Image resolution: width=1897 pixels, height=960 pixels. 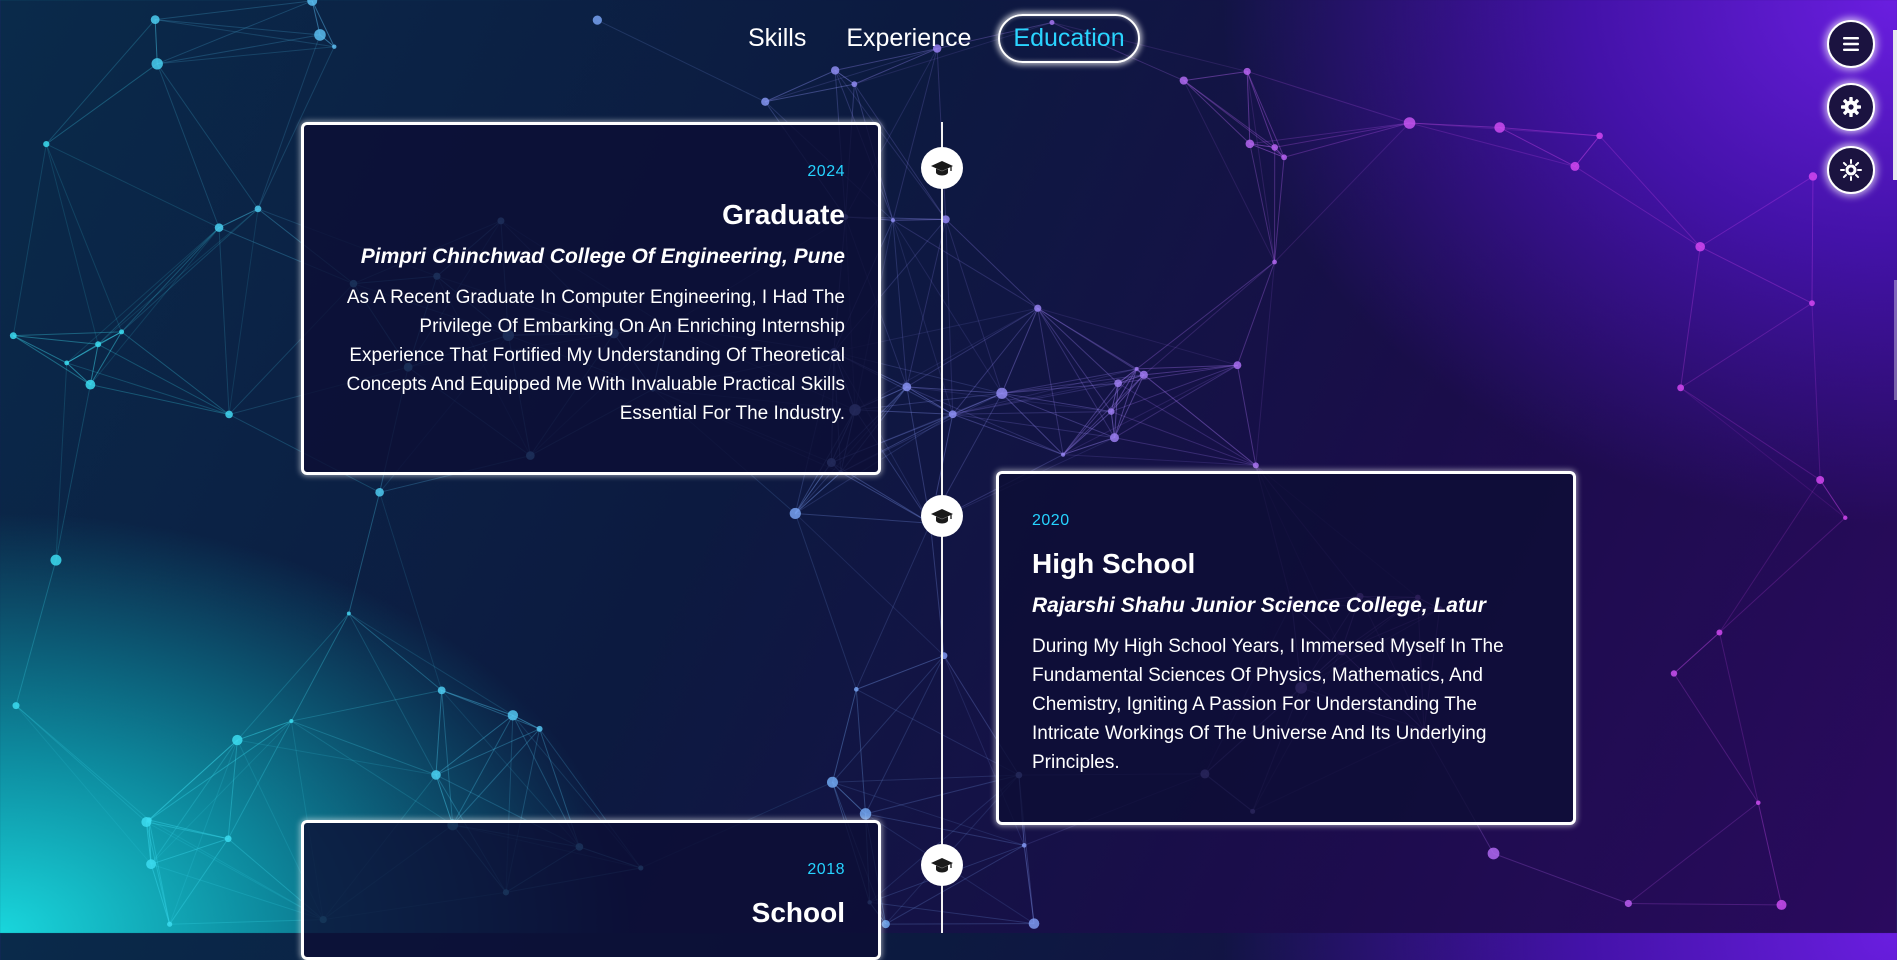 What do you see at coordinates (591, 913) in the screenshot?
I see `education-degree: School` at bounding box center [591, 913].